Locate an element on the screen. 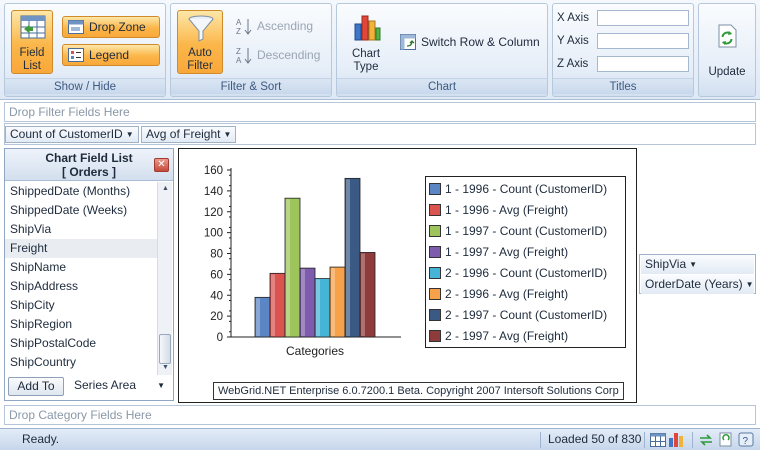 This screenshot has width=760, height=450. legend-label: 1 - 1997 - Count (CustomerID) is located at coordinates (526, 231).